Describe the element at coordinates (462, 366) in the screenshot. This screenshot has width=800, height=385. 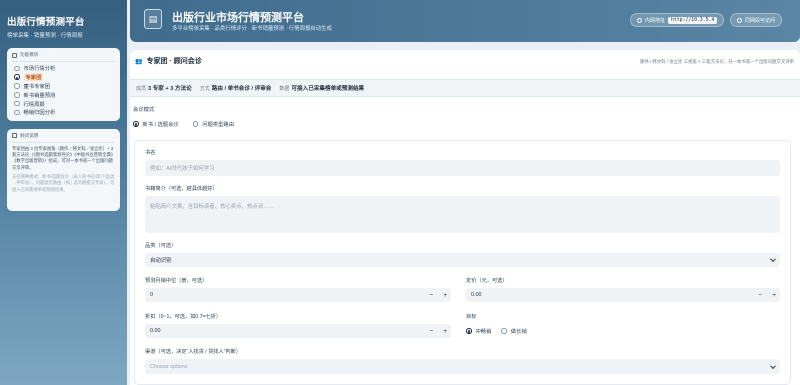
I see `channel-multiselect: Choose options` at that location.